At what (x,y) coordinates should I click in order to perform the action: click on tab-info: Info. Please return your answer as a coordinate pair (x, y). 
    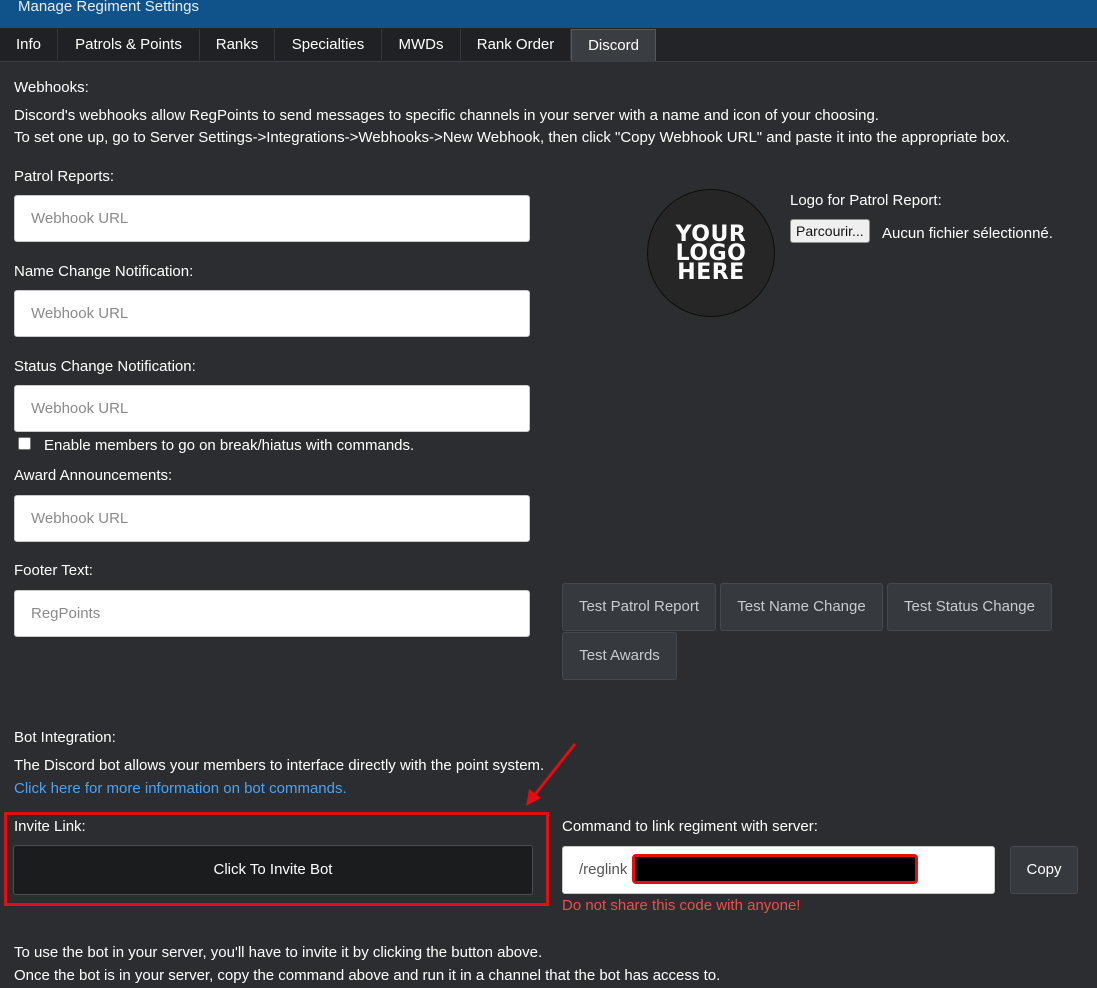
    Looking at the image, I should click on (29, 44).